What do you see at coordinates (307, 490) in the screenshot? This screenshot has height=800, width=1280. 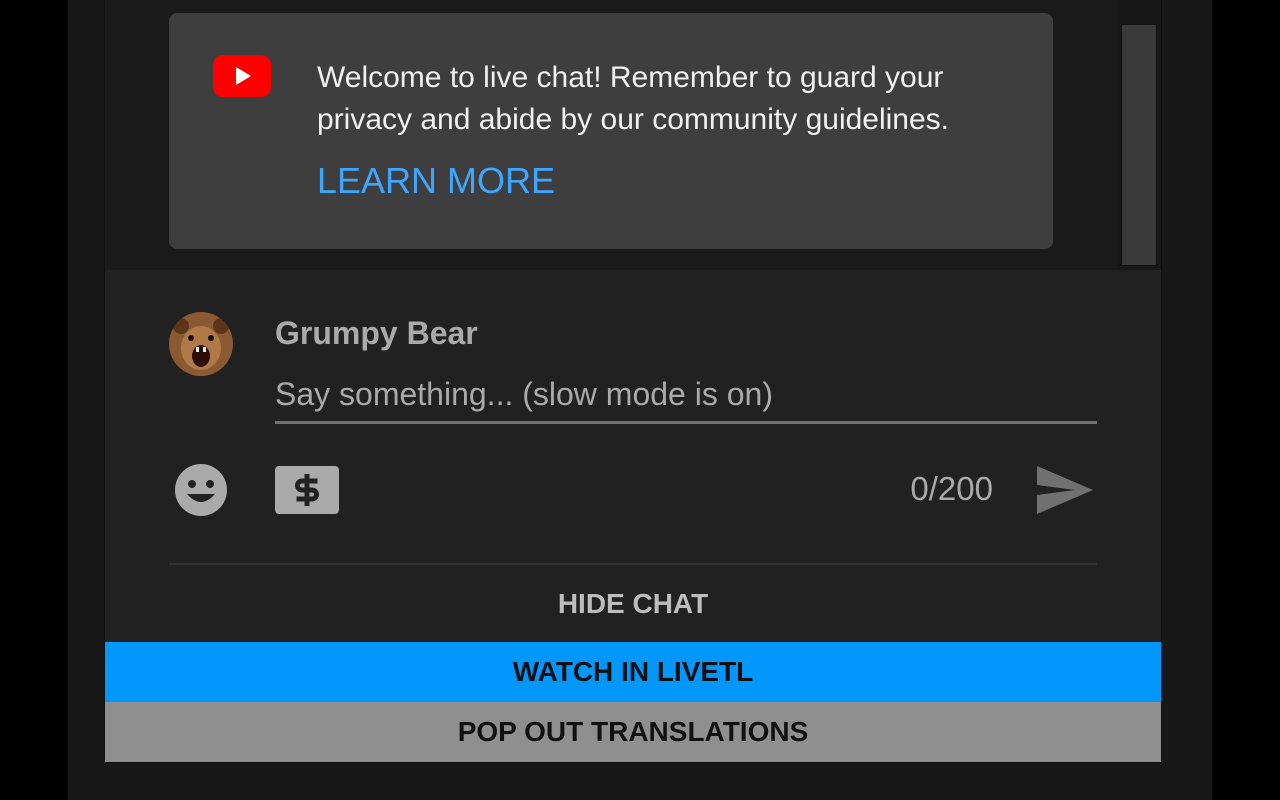 I see `dollar-icon` at bounding box center [307, 490].